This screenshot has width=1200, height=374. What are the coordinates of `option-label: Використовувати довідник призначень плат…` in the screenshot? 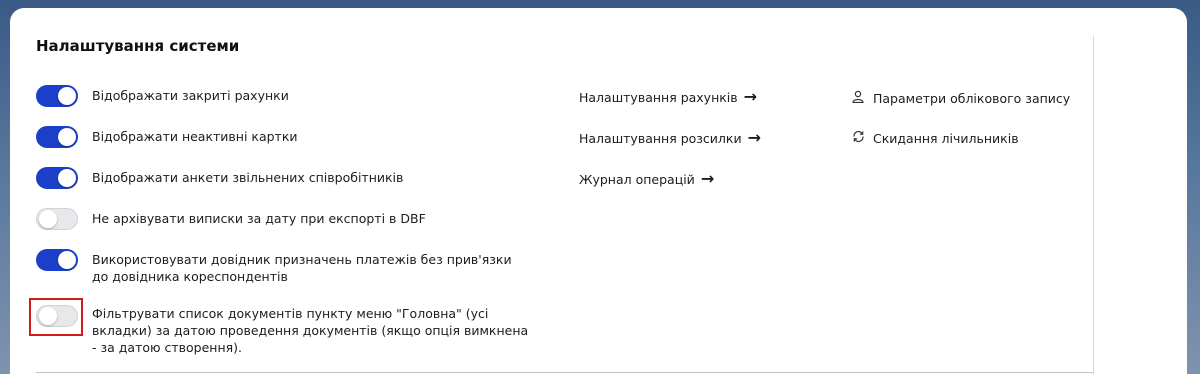 It's located at (302, 268).